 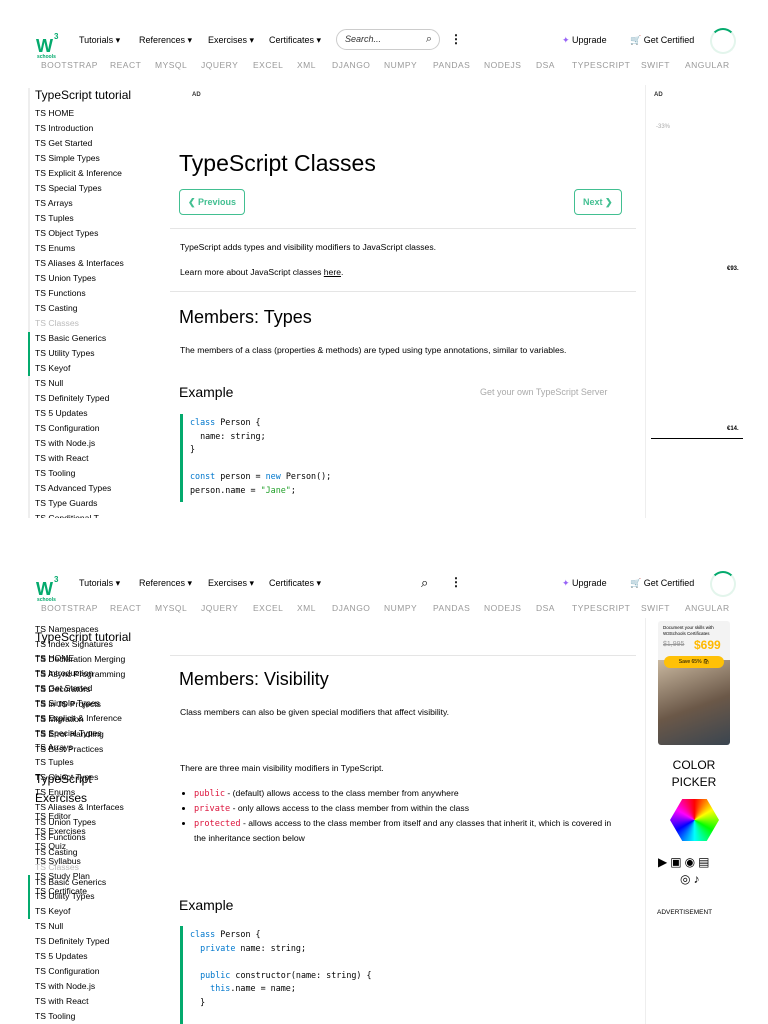 What do you see at coordinates (686, 879) in the screenshot?
I see `instagram-icon: ◎` at bounding box center [686, 879].